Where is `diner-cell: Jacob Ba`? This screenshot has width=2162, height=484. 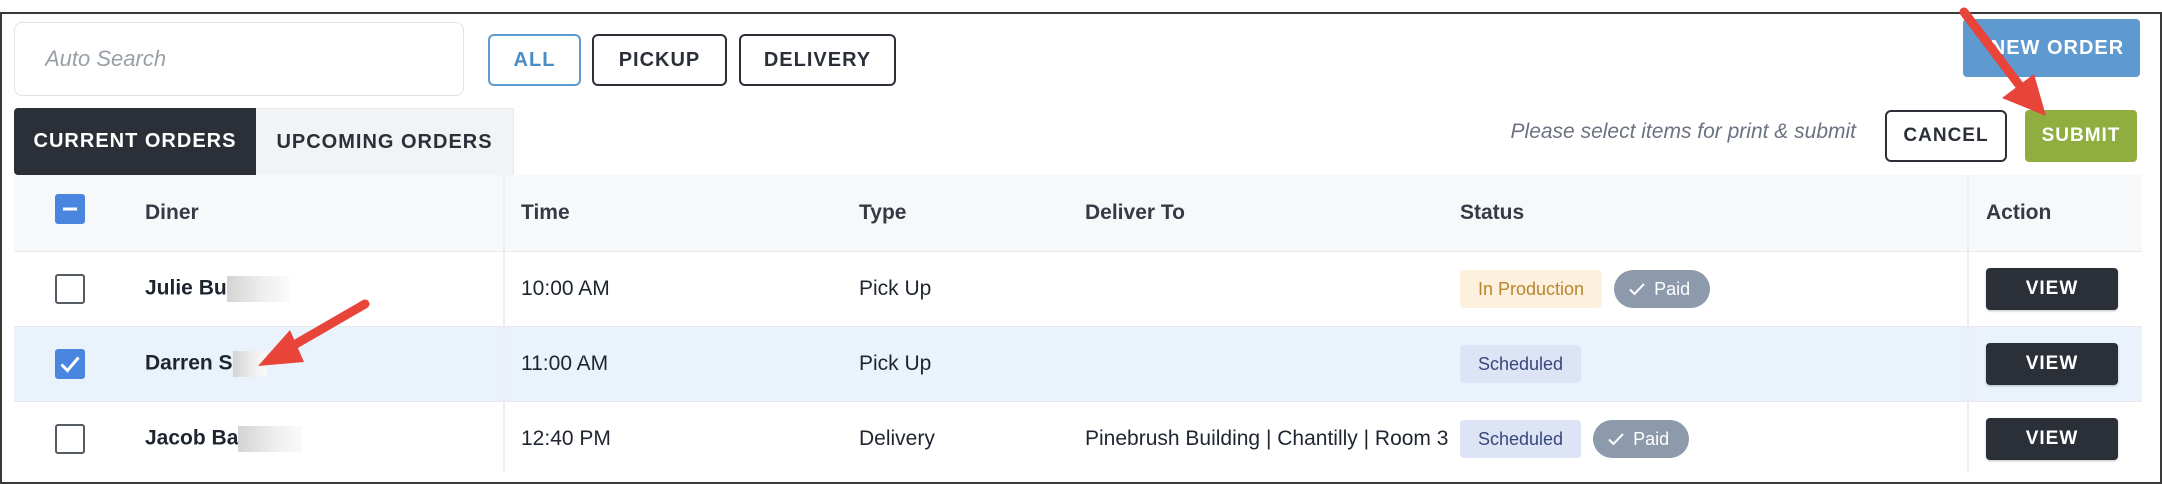 diner-cell: Jacob Ba is located at coordinates (224, 439).